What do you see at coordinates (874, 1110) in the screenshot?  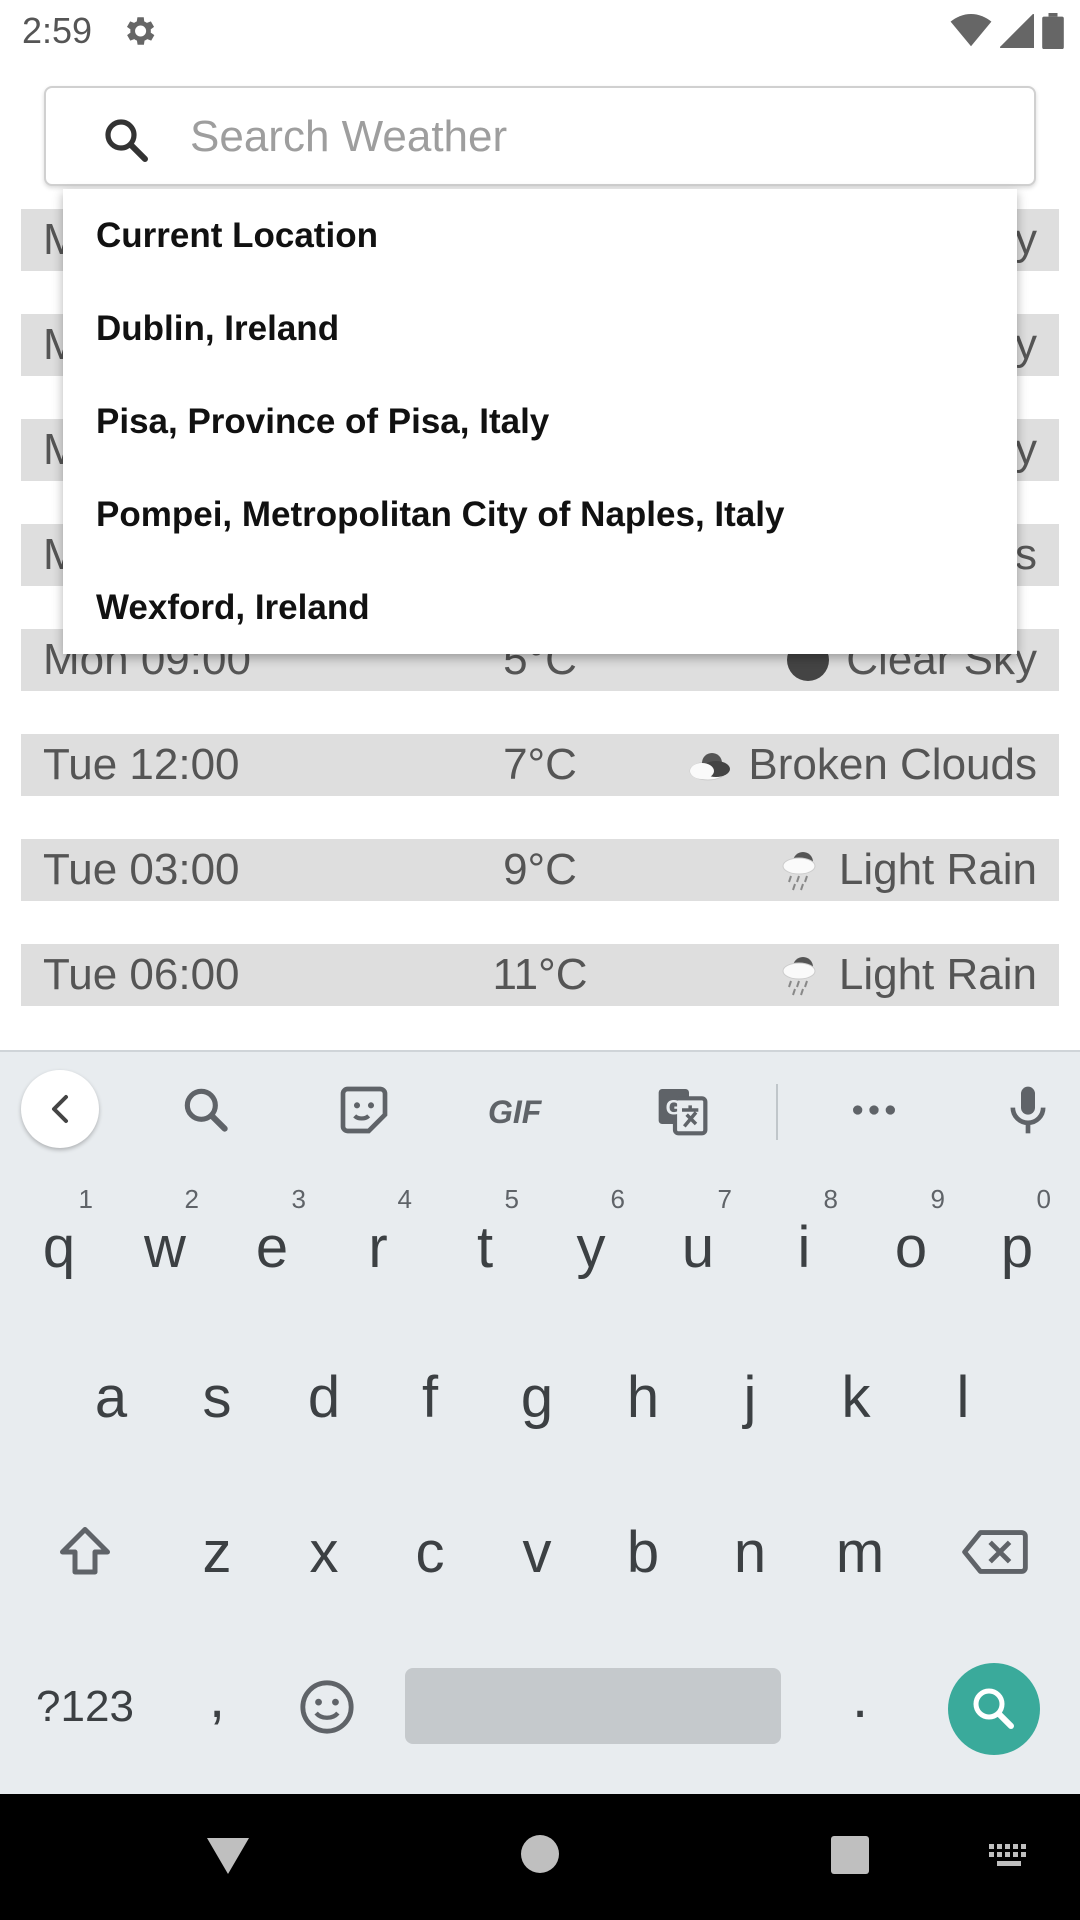 I see `more-icon` at bounding box center [874, 1110].